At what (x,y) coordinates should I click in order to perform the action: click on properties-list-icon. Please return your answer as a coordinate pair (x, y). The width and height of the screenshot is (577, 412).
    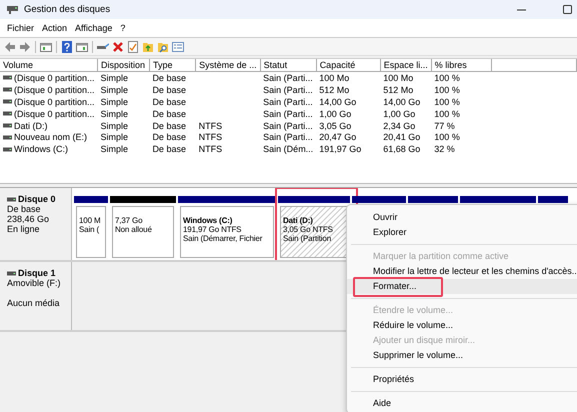
    Looking at the image, I should click on (178, 46).